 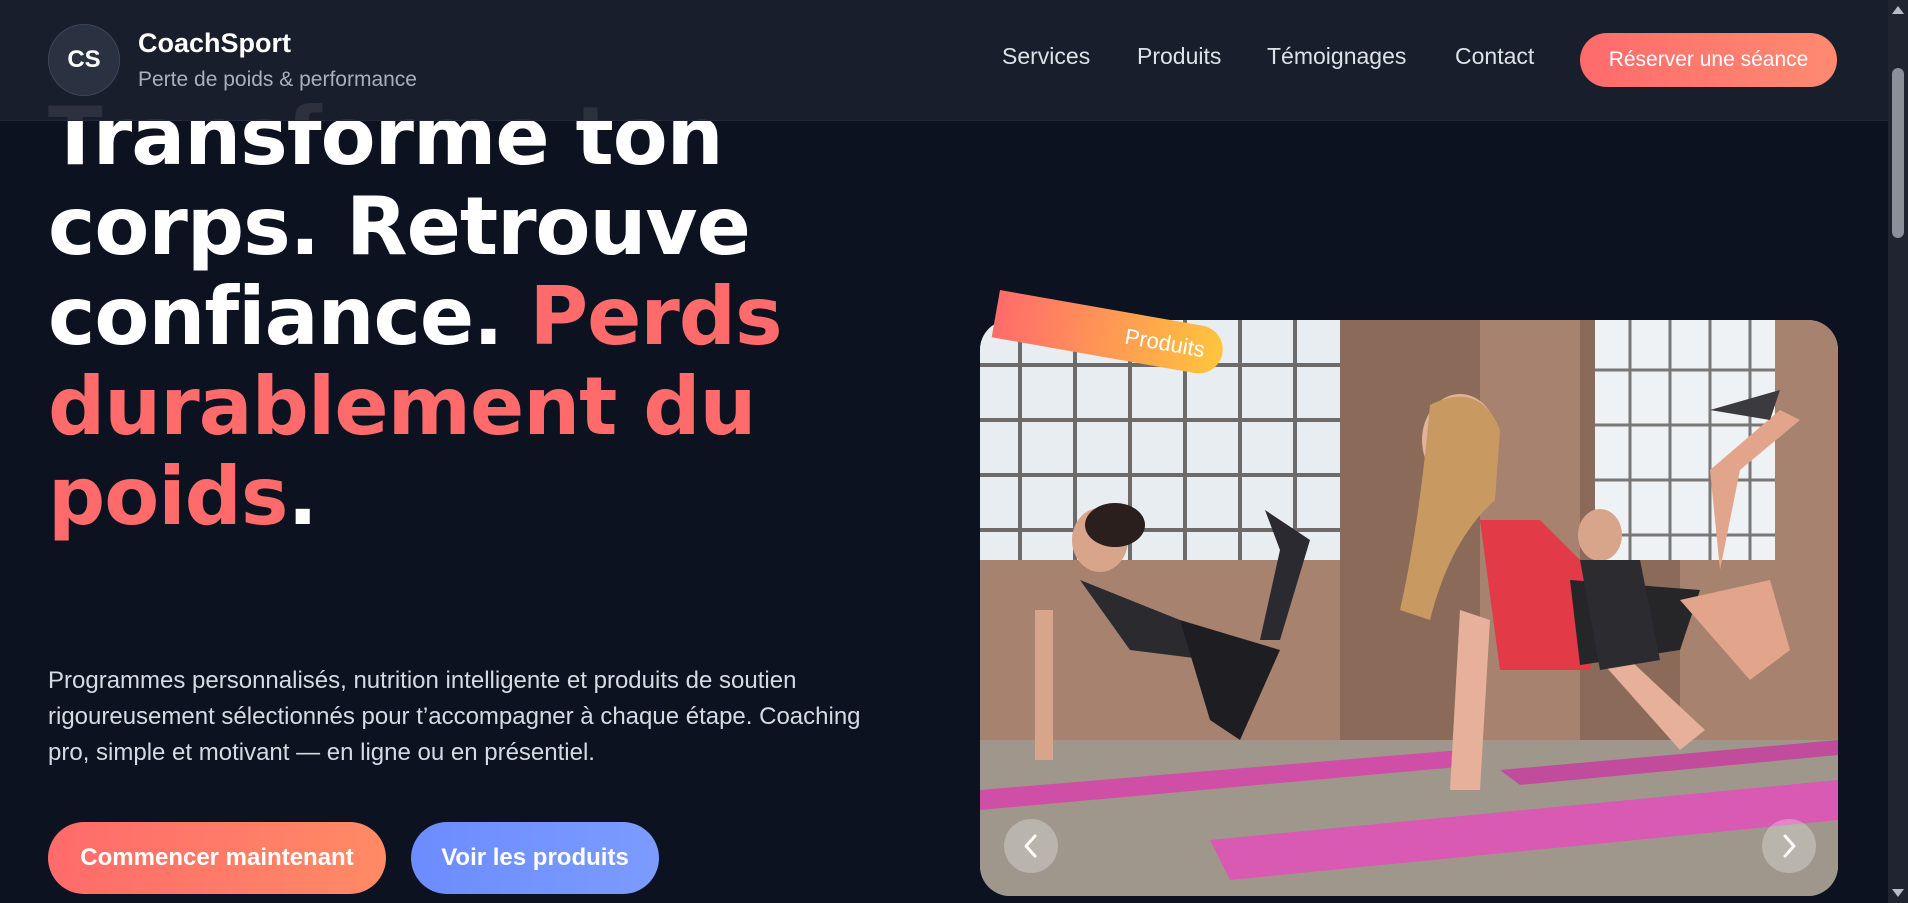 What do you see at coordinates (1898, 893) in the screenshot?
I see `scroll-down-icon` at bounding box center [1898, 893].